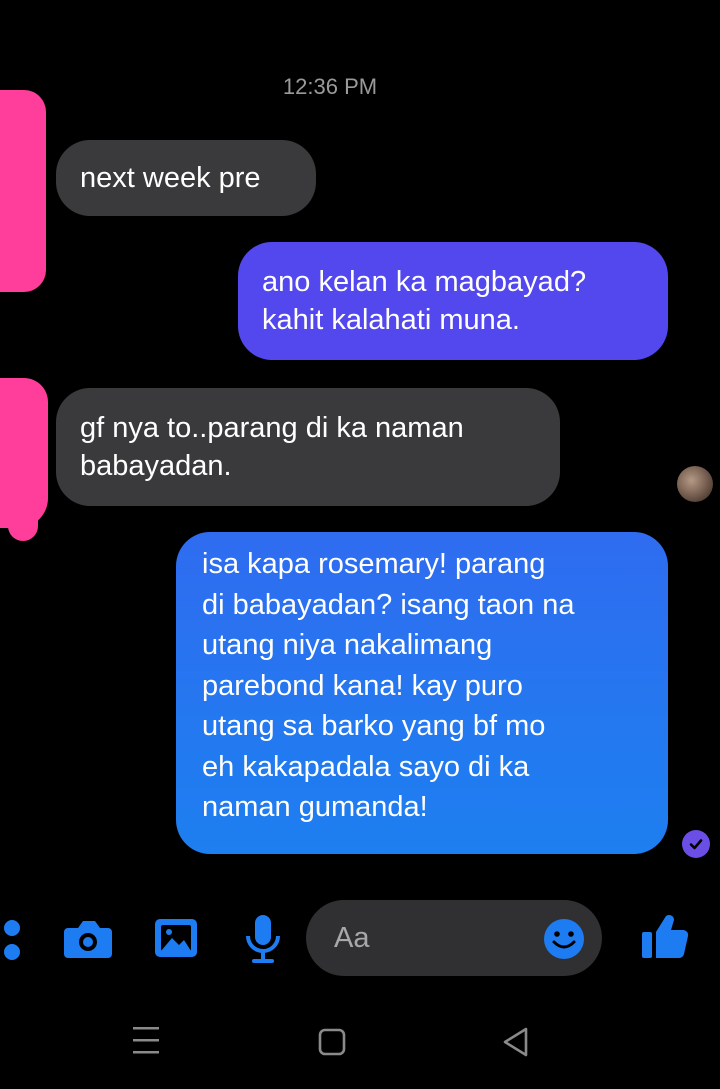  I want to click on back-icon, so click(516, 1042).